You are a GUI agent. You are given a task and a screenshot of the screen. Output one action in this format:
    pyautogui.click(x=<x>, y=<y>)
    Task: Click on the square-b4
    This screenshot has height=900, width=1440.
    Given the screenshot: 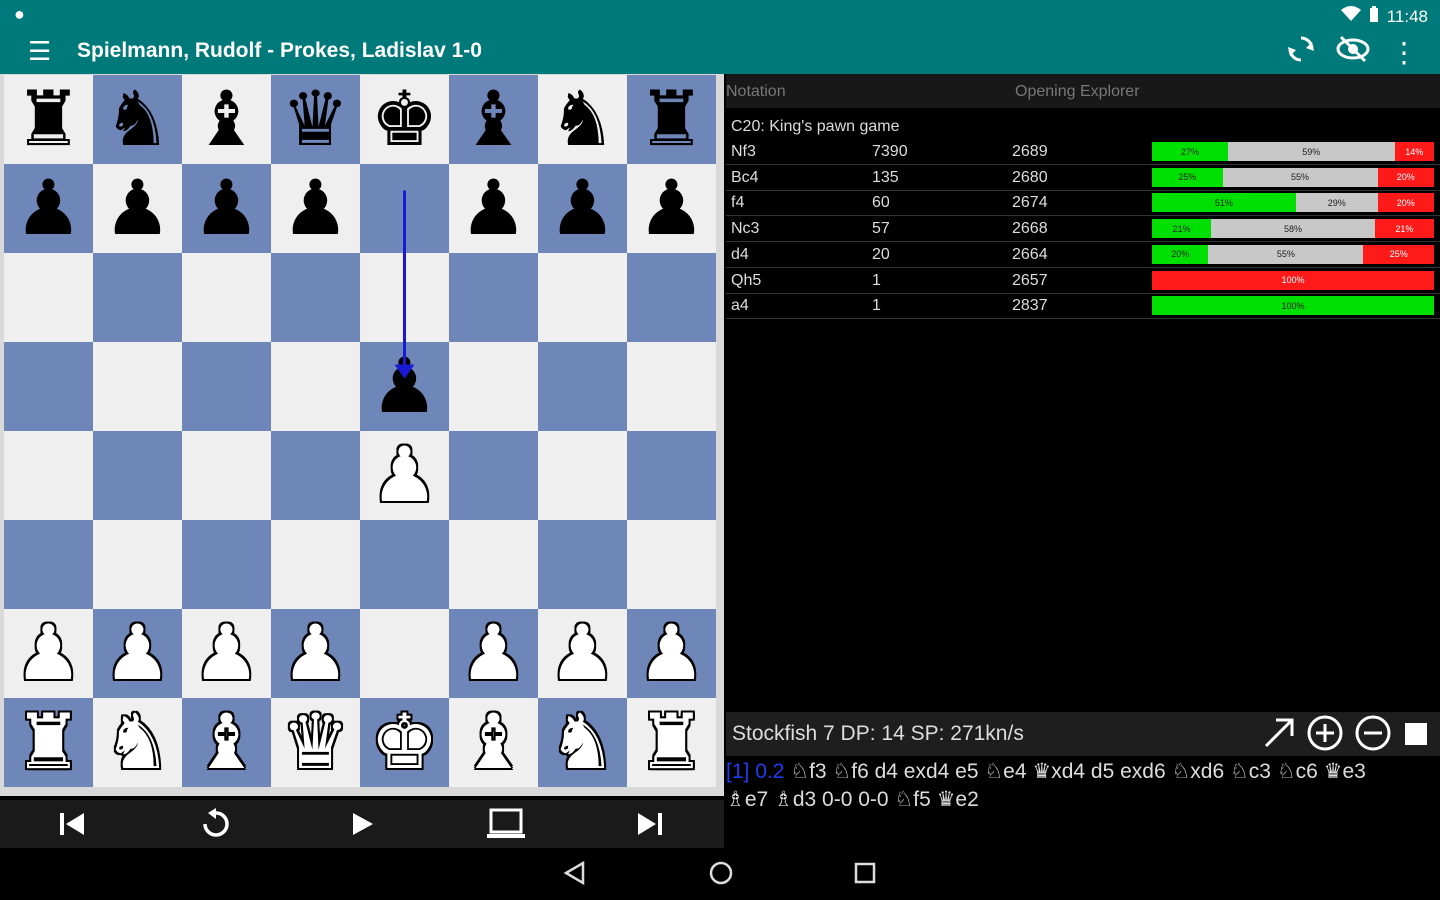 What is the action you would take?
    pyautogui.click(x=137, y=475)
    